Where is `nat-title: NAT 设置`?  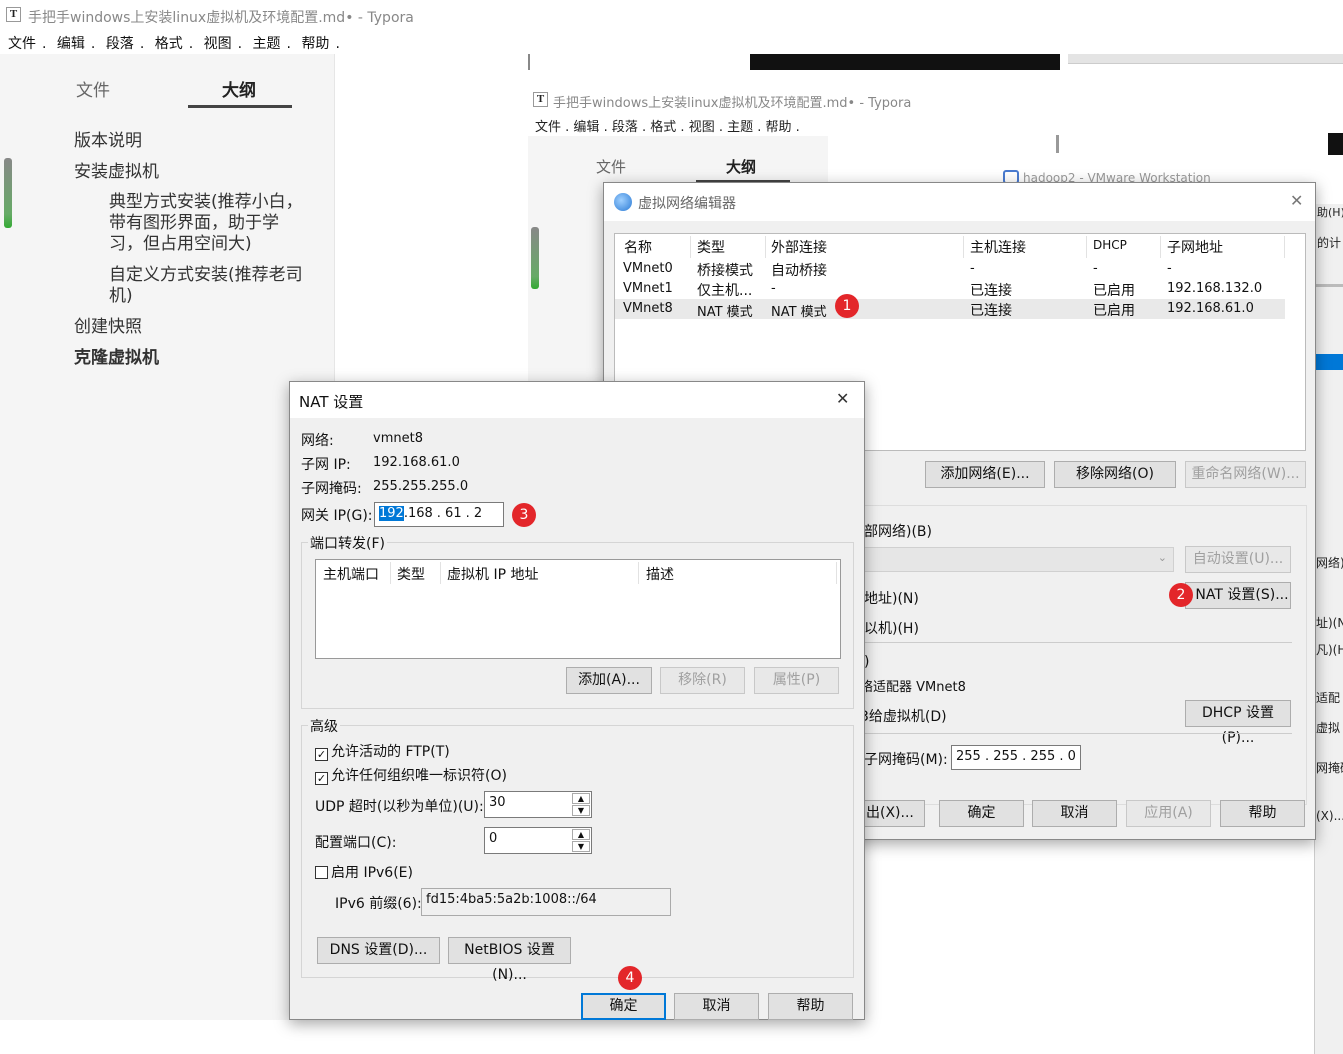 nat-title: NAT 设置 is located at coordinates (331, 402).